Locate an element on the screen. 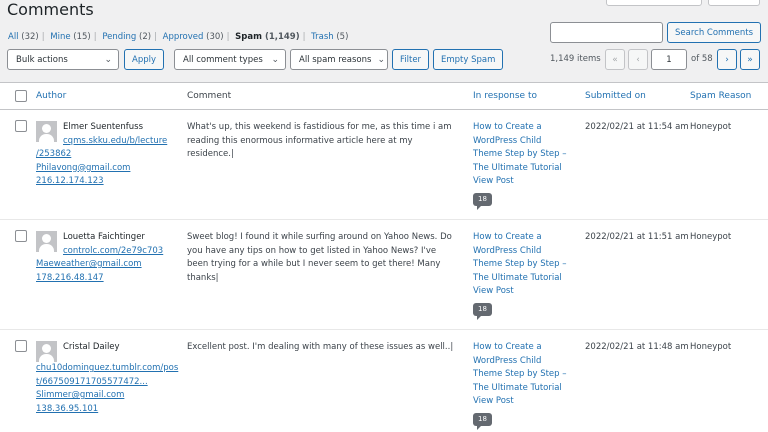 Image resolution: width=768 pixels, height=432 pixels. empty-spam-button: Empty Spam is located at coordinates (468, 59).